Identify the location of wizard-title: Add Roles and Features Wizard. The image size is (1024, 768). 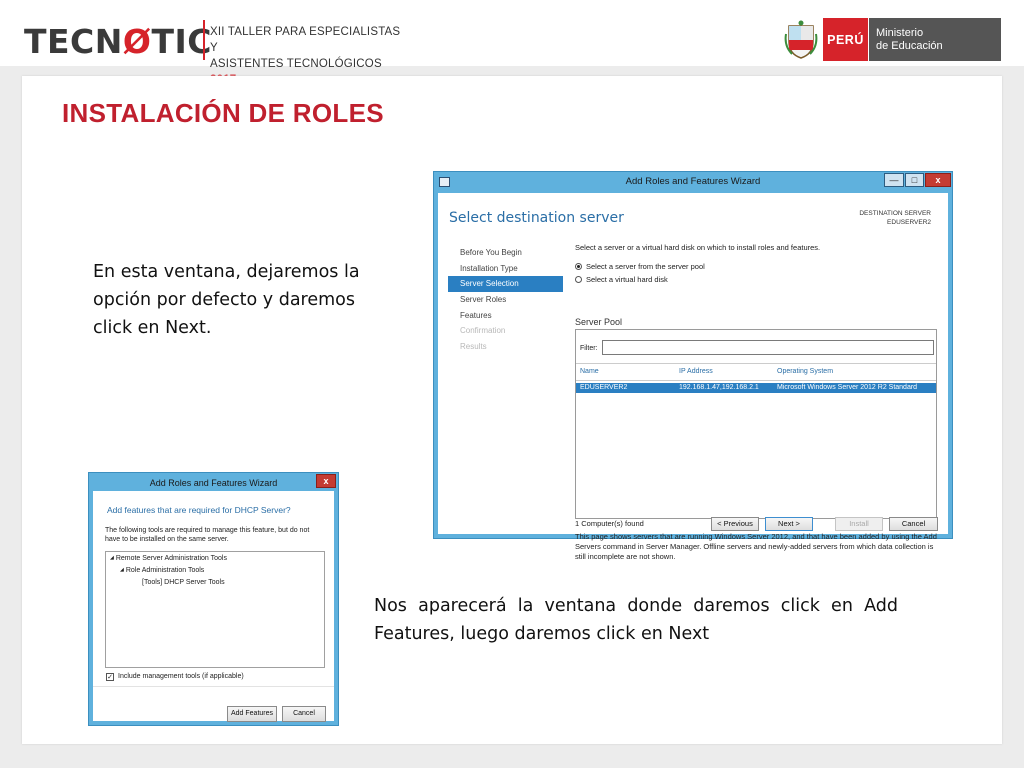
(693, 181).